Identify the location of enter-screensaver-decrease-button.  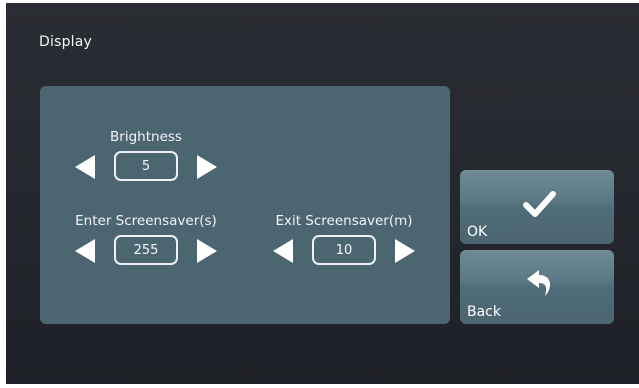
(85, 251).